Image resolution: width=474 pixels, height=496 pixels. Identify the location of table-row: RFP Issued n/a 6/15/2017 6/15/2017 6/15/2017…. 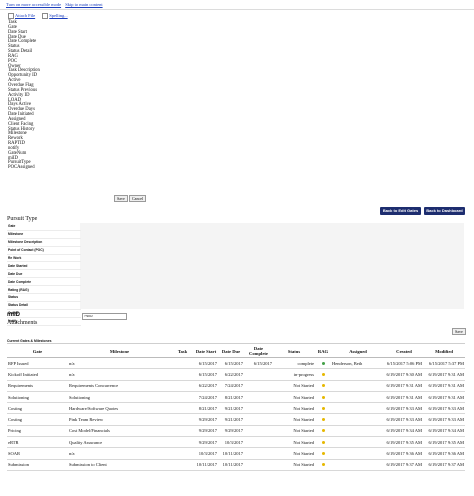
(236, 363).